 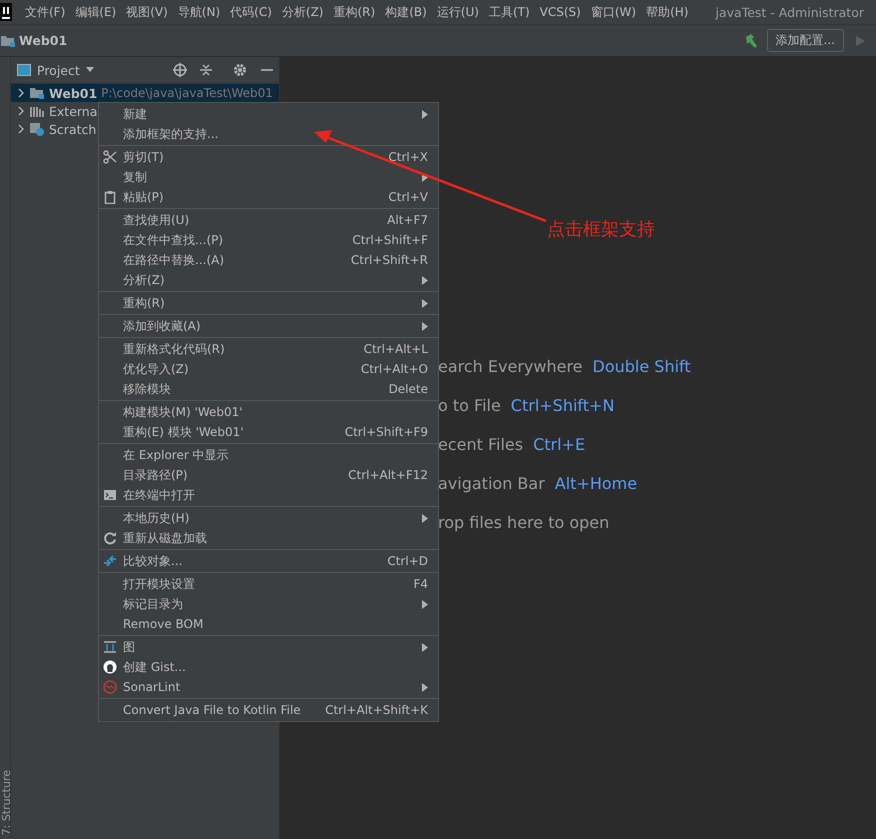 I want to click on hint-text: rop files here to open, so click(x=524, y=522).